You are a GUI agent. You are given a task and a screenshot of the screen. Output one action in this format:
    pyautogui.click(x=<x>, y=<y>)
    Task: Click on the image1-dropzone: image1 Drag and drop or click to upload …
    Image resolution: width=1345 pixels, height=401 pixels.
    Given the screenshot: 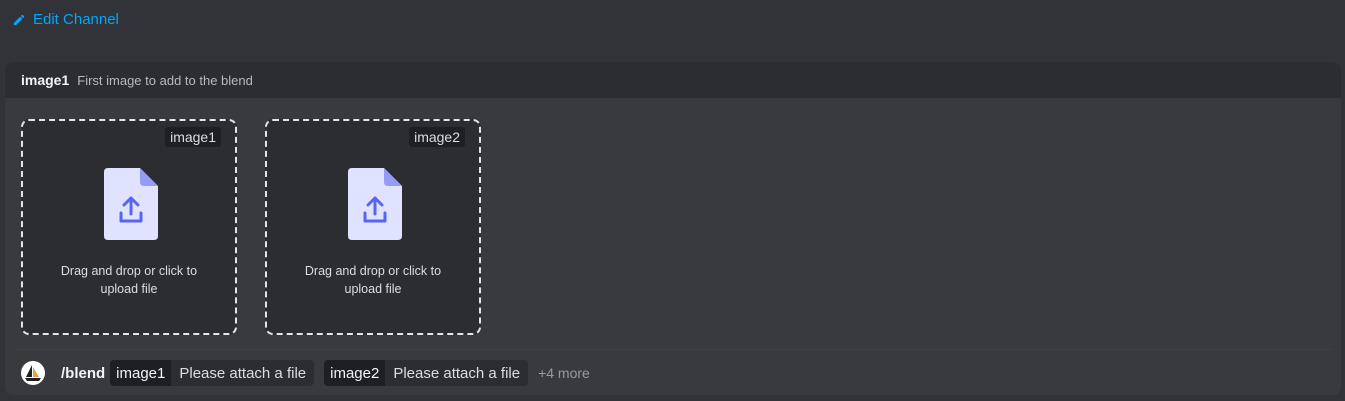 What is the action you would take?
    pyautogui.click(x=129, y=227)
    